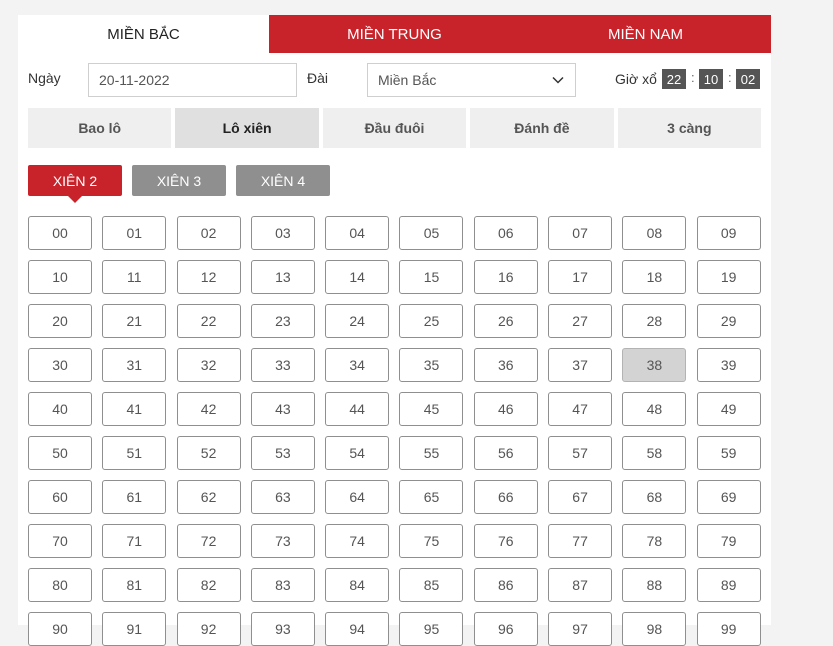 The width and height of the screenshot is (833, 646). I want to click on tab-danh-de: Đánh đề, so click(542, 128).